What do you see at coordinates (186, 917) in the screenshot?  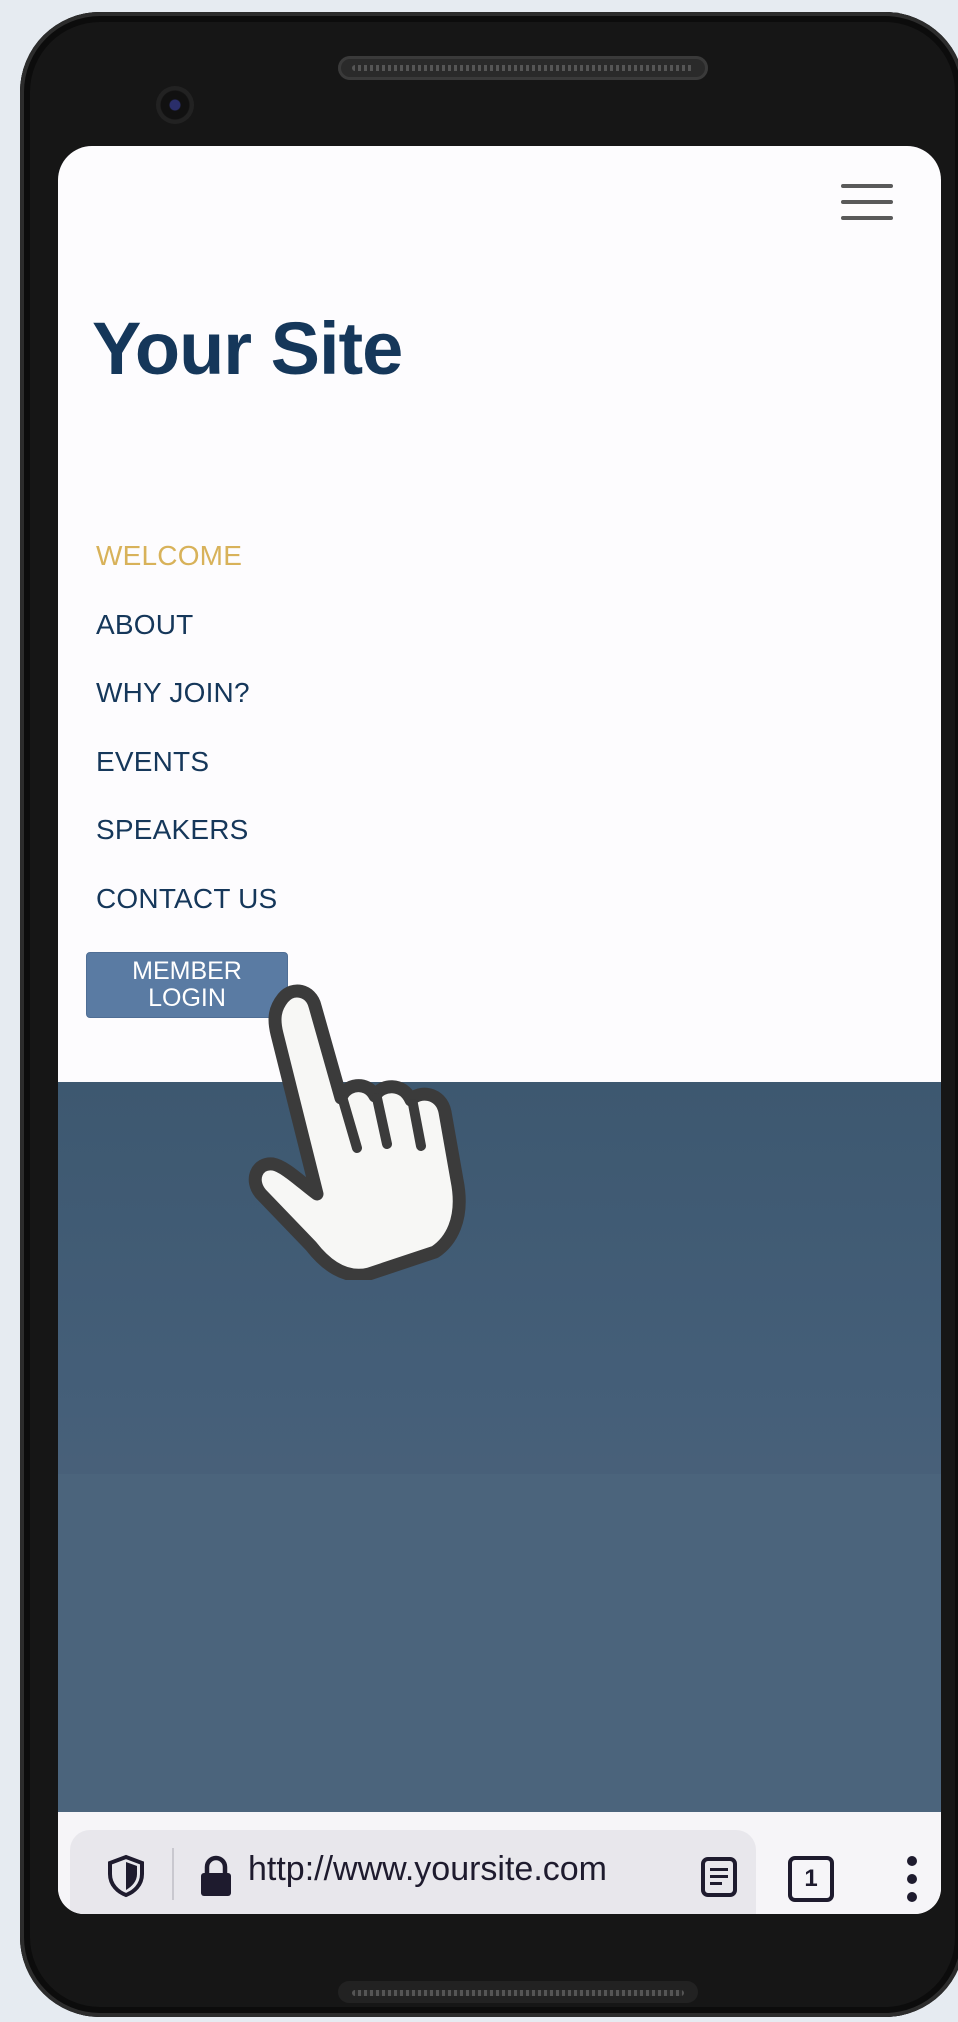 I see `nav-item-contact-us: CONTACT US` at bounding box center [186, 917].